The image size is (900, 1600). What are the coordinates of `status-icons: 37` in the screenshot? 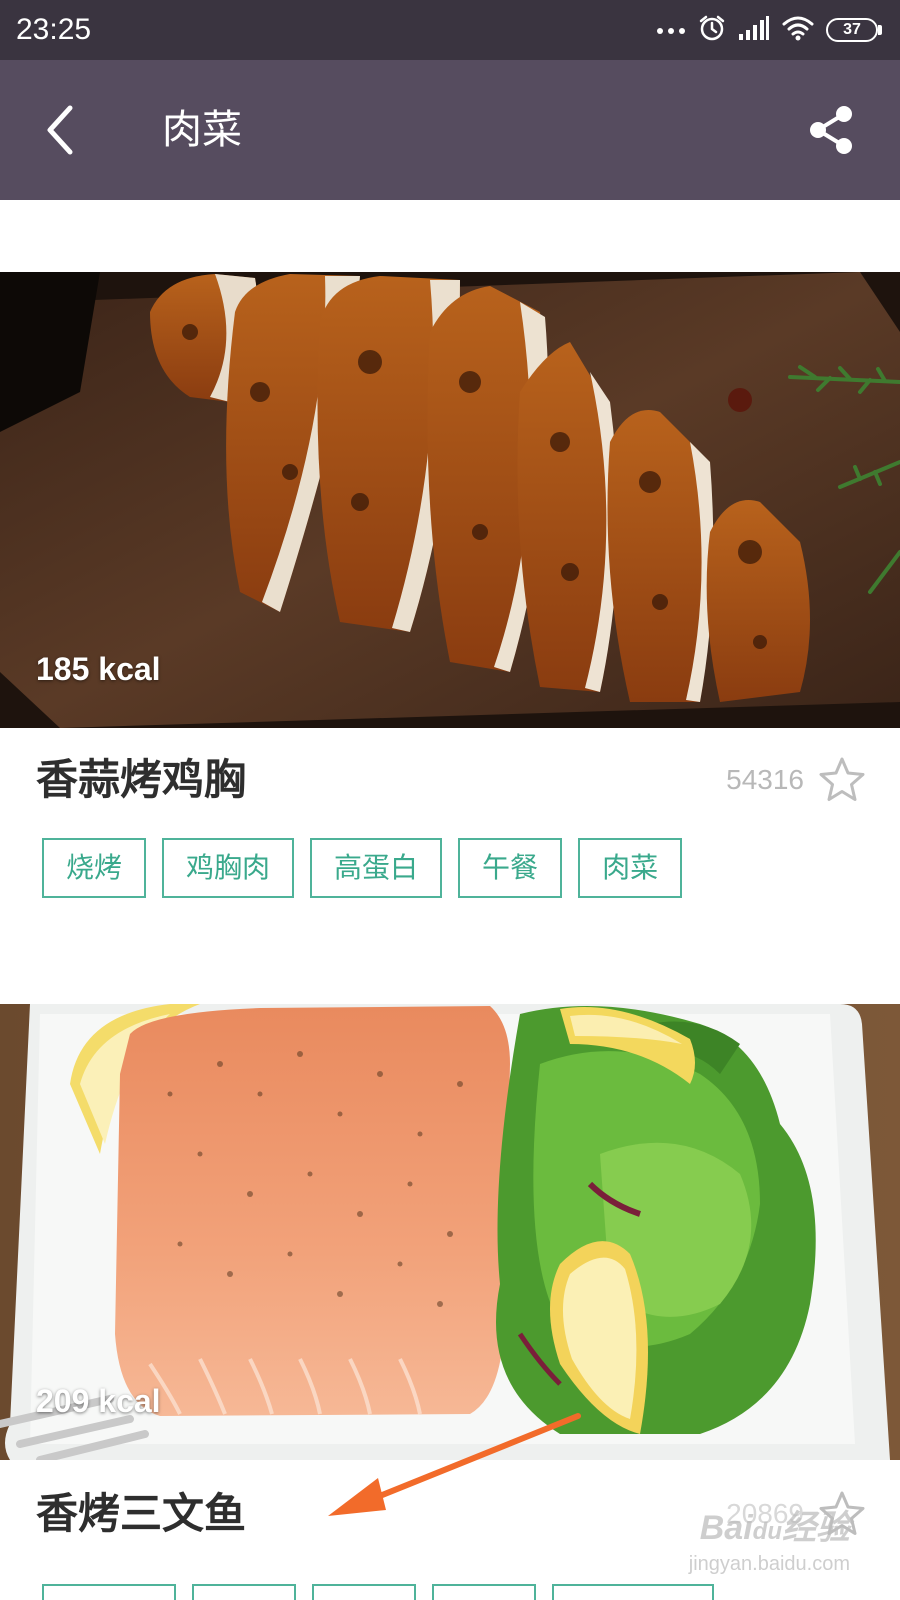 It's located at (769, 30).